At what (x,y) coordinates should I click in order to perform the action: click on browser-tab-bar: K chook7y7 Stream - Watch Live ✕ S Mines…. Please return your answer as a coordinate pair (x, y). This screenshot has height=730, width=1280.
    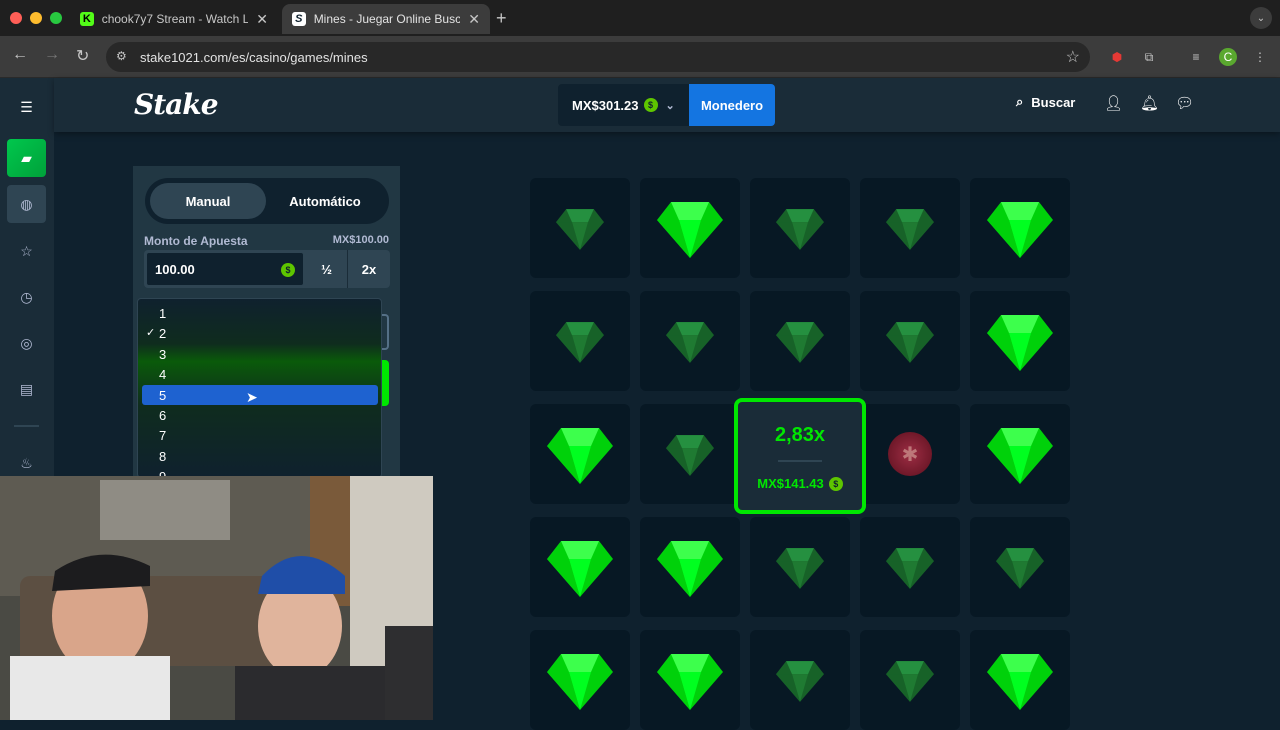
    Looking at the image, I should click on (640, 18).